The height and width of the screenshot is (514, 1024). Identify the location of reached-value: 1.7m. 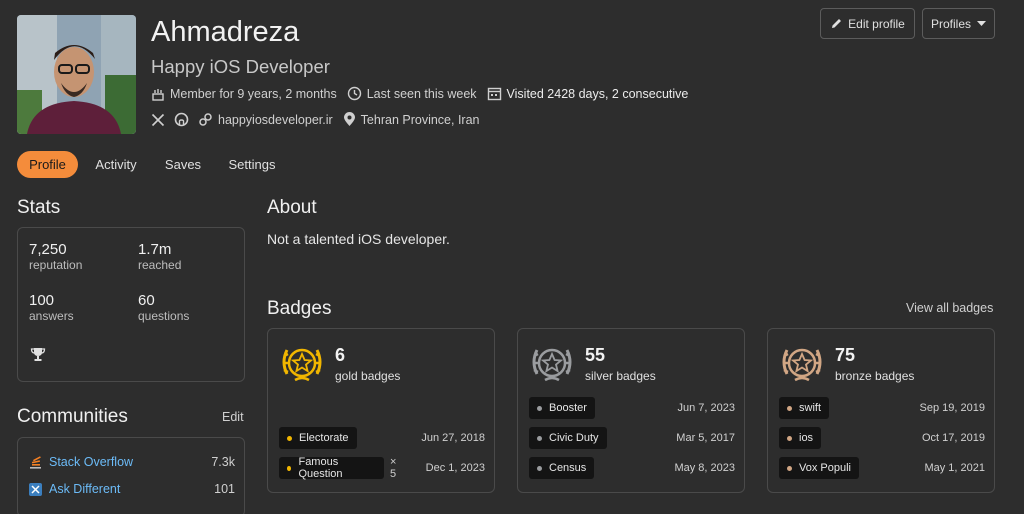
(155, 249).